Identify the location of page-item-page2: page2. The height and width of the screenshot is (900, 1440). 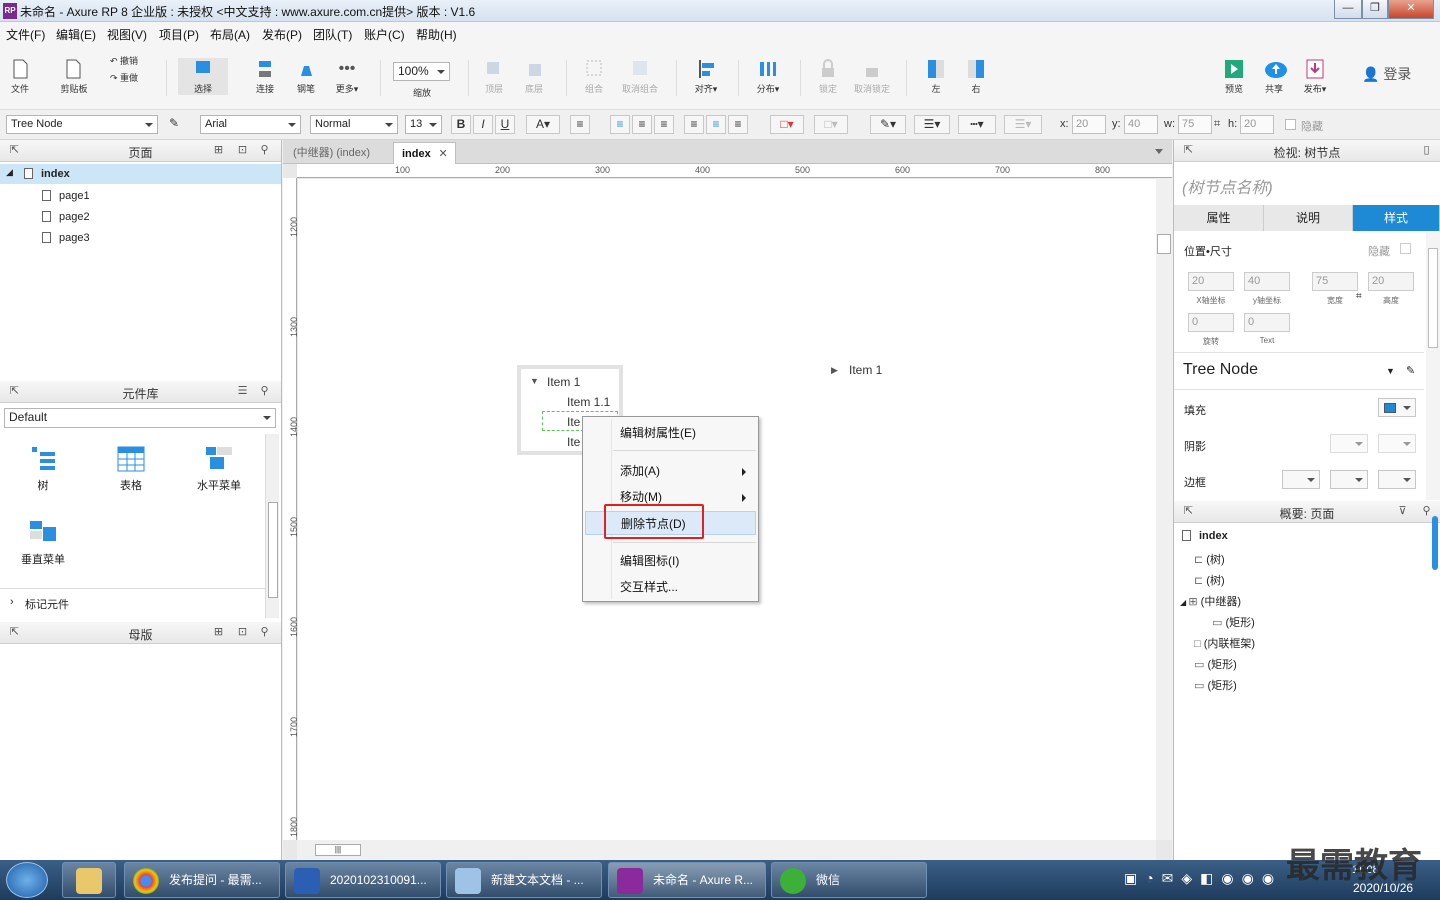
(66, 217).